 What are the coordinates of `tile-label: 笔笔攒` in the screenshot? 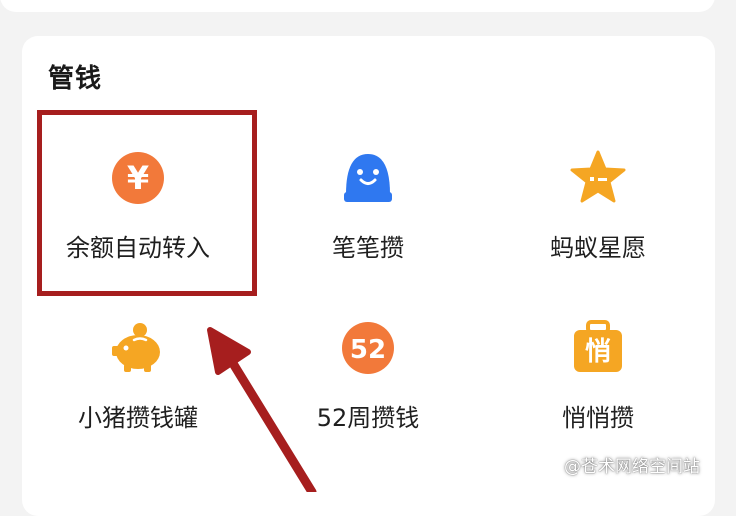 It's located at (368, 248).